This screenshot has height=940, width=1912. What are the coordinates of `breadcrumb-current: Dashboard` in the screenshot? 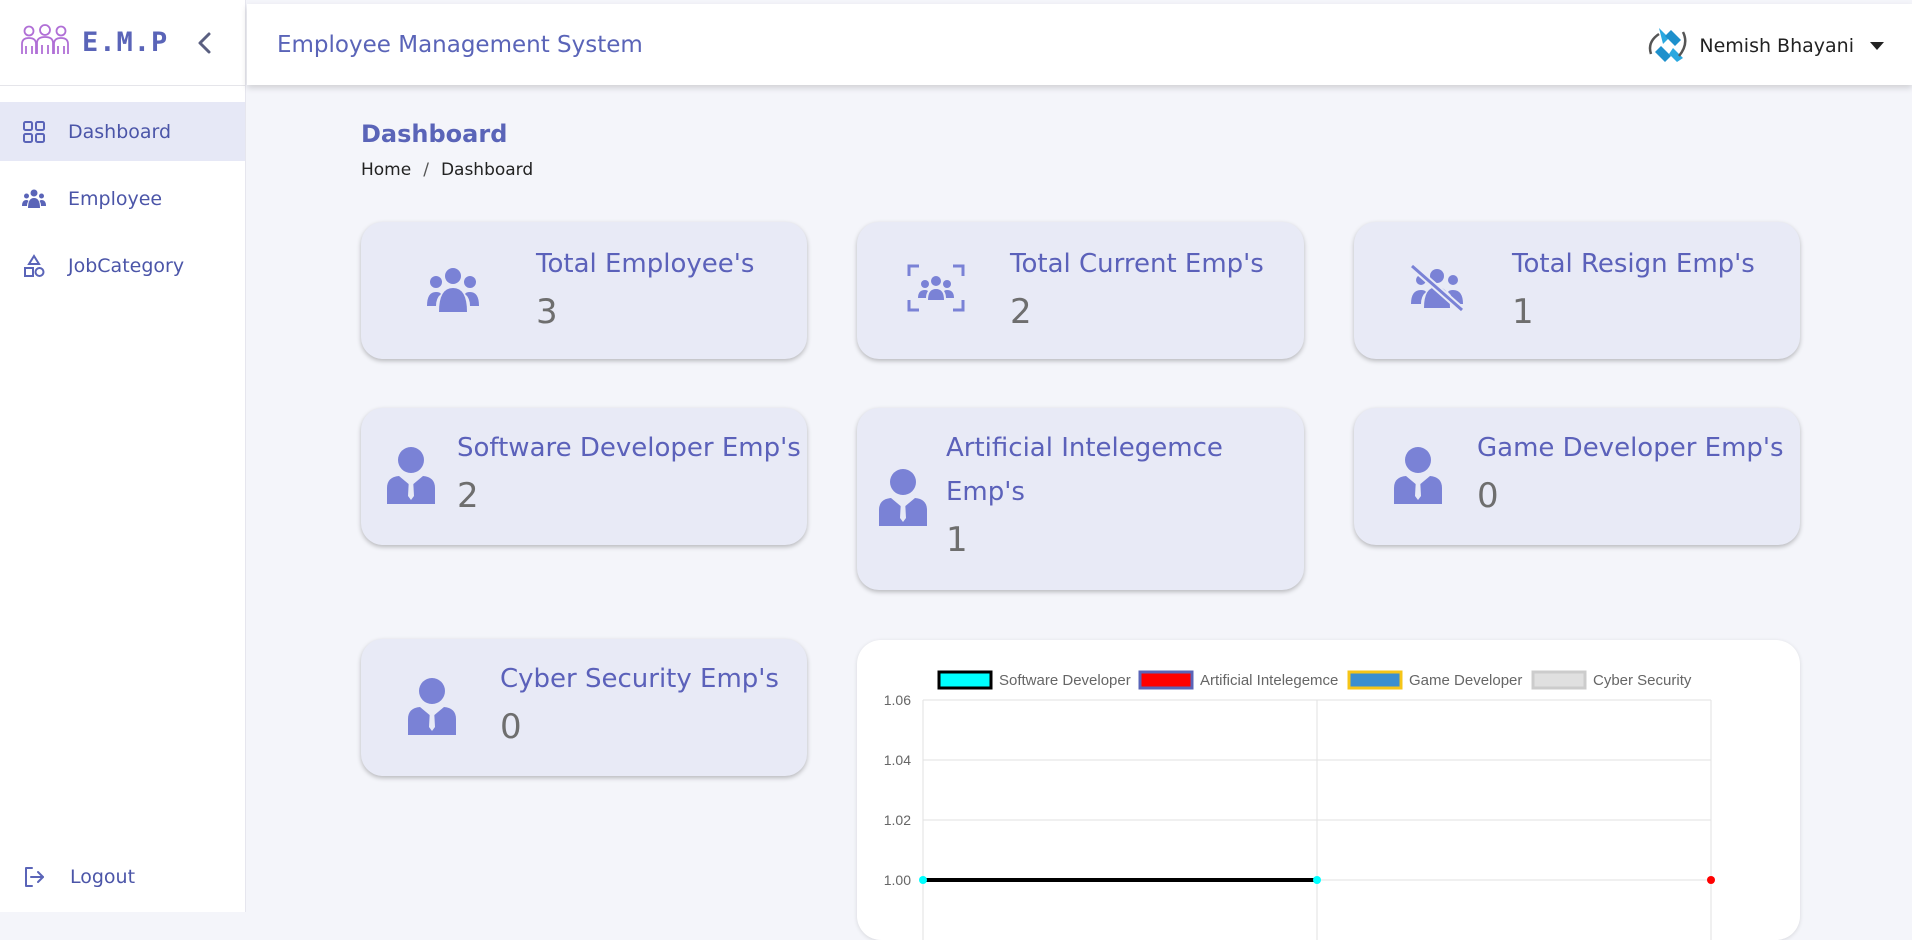 It's located at (487, 170).